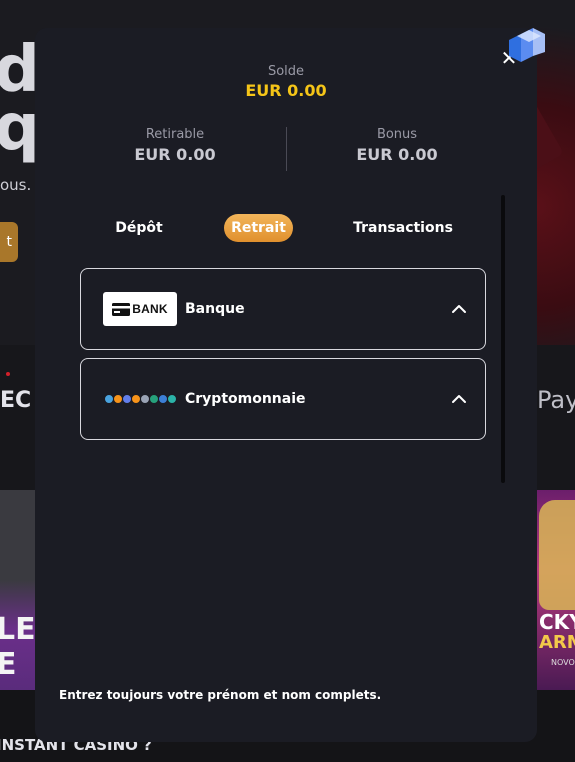  I want to click on withdrawable-section: Retirable EUR 0.00, so click(175, 145).